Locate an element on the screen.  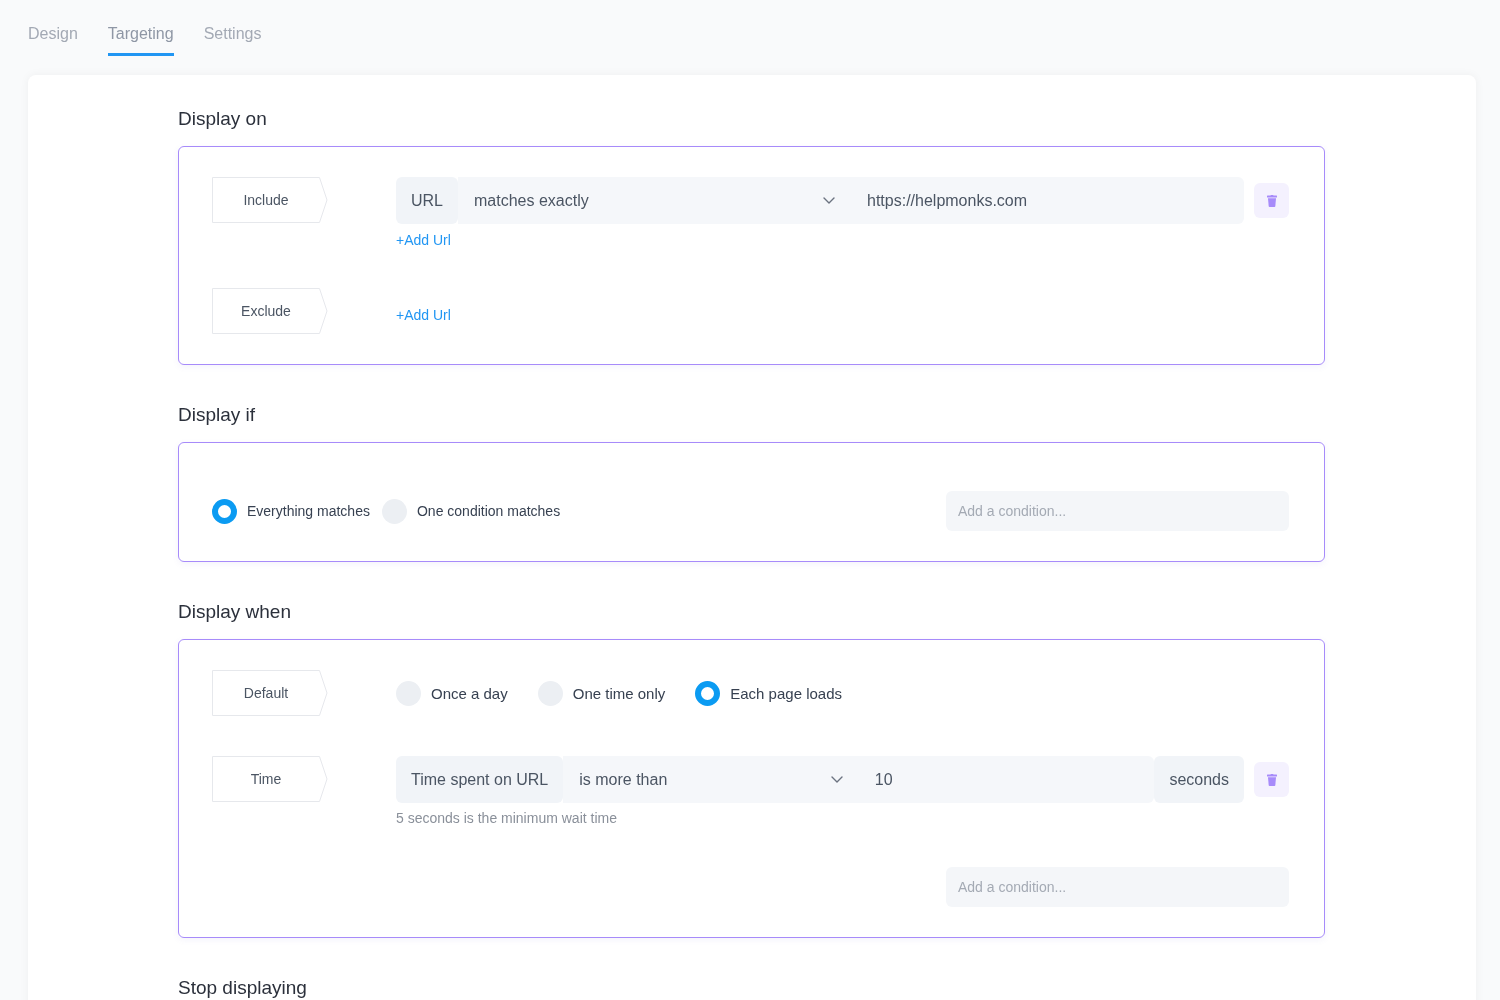
operator-select: matches exactly is located at coordinates (654, 200).